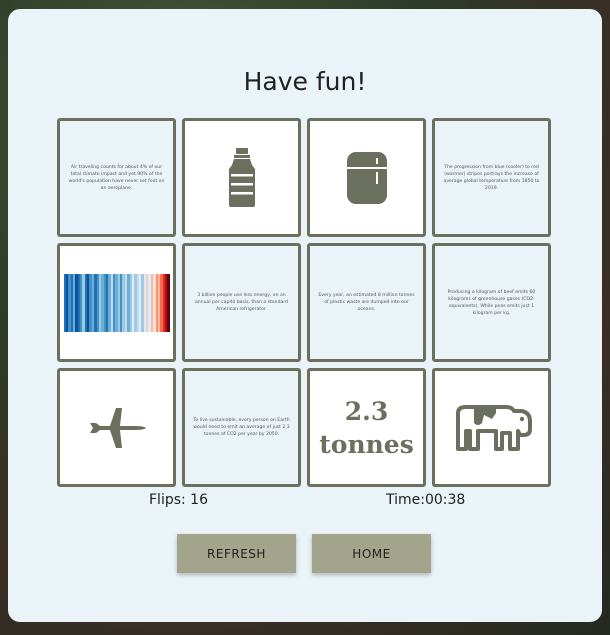  I want to click on cow-icon, so click(493, 427).